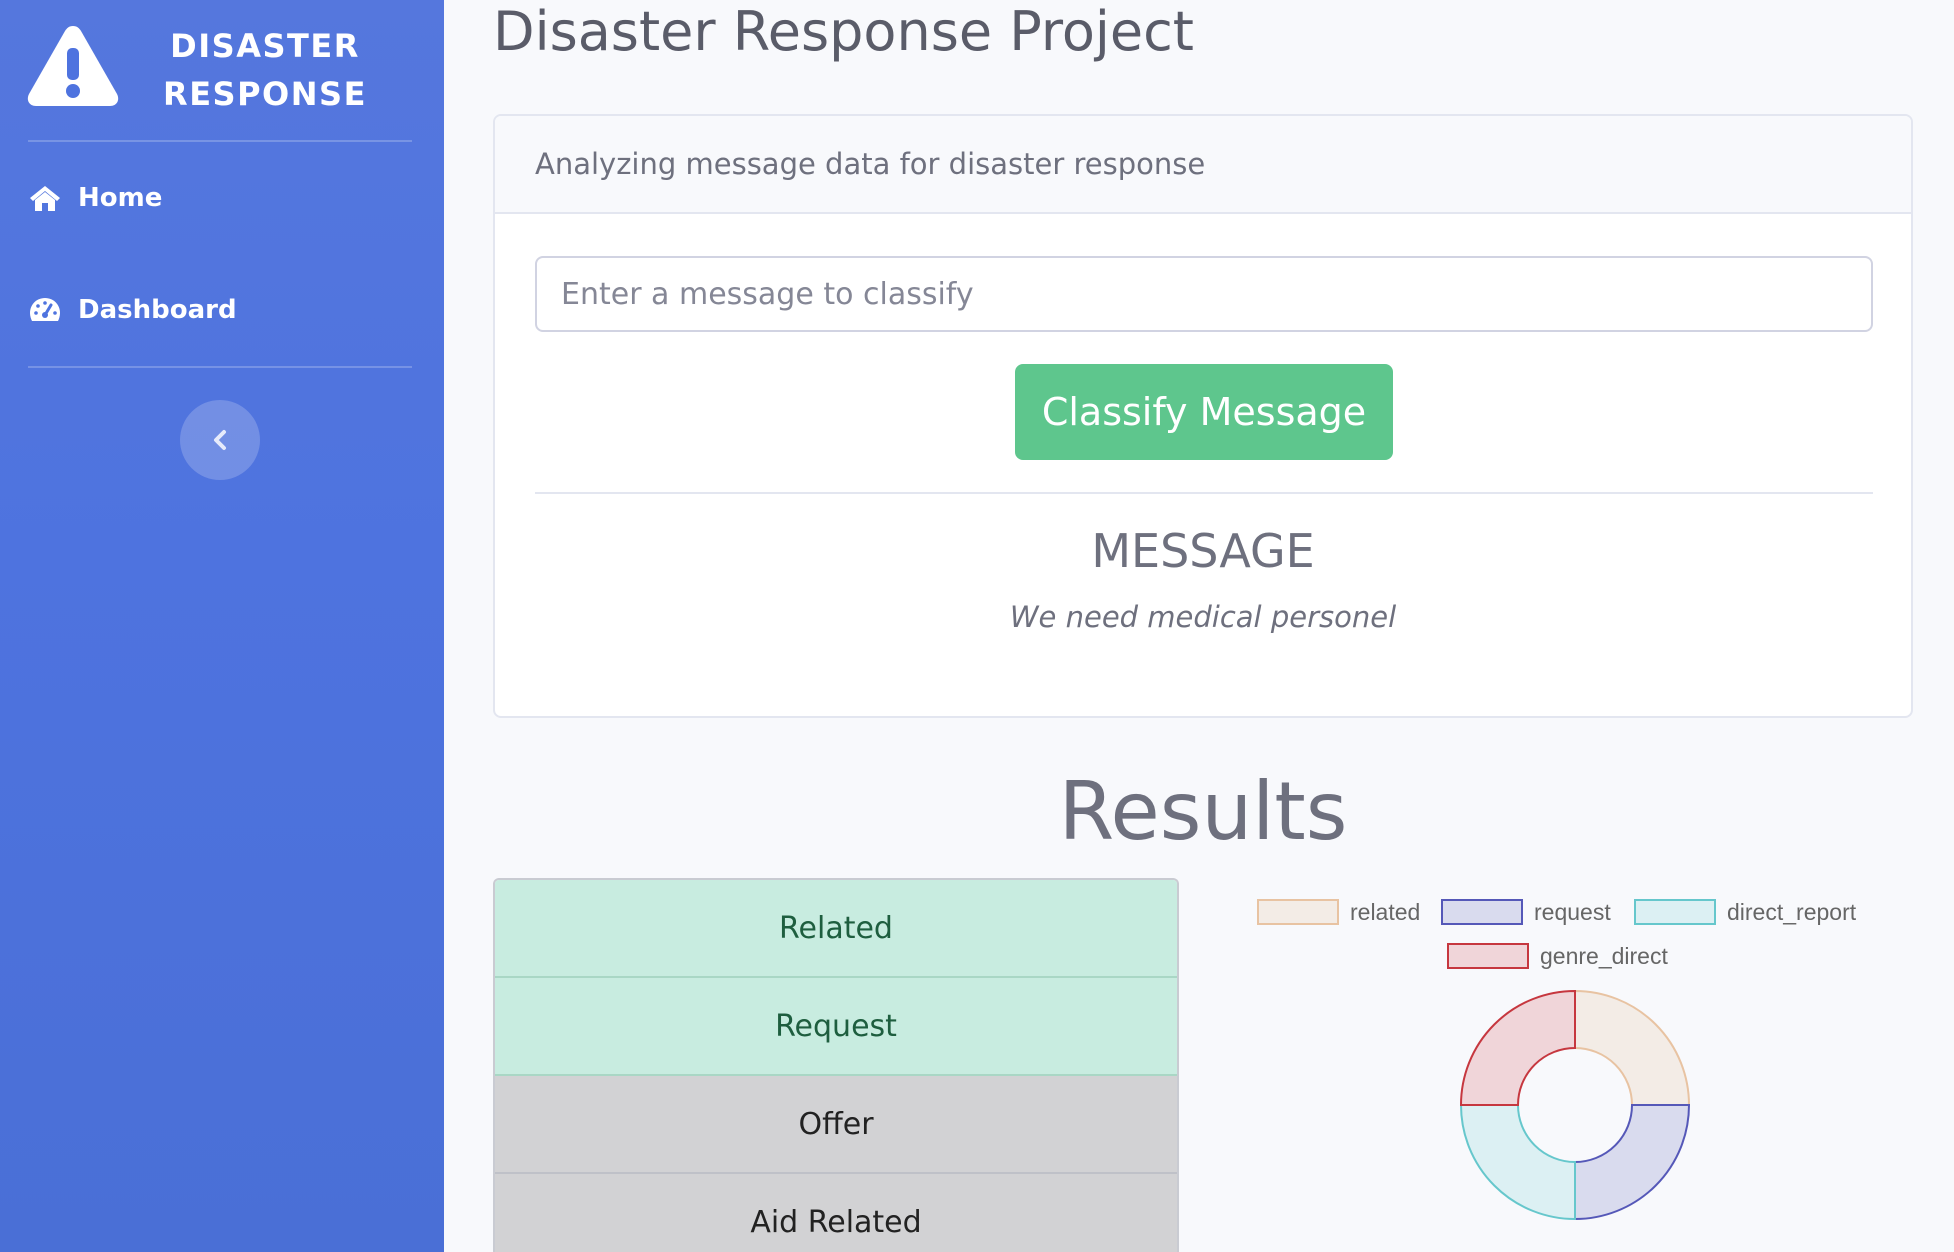 This screenshot has width=1954, height=1252. I want to click on category-item-aid-related: Aid Related, so click(836, 1213).